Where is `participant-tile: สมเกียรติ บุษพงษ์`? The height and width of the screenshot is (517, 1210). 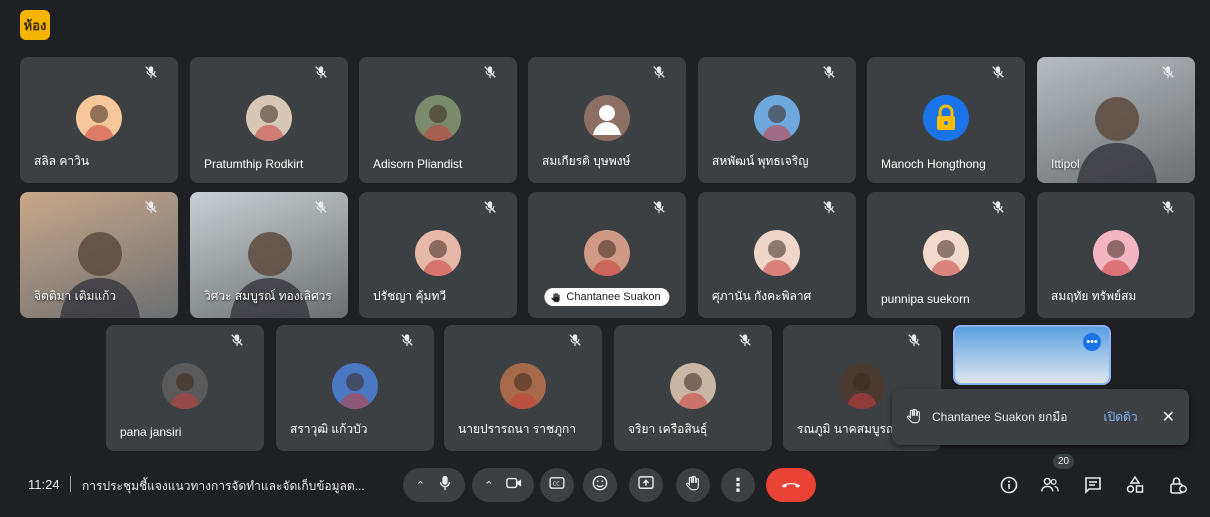 participant-tile: สมเกียรติ บุษพงษ์ is located at coordinates (607, 120).